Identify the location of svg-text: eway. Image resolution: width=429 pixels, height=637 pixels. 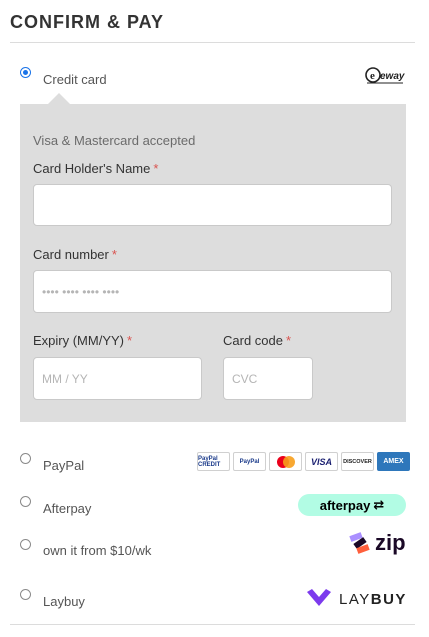
(392, 76).